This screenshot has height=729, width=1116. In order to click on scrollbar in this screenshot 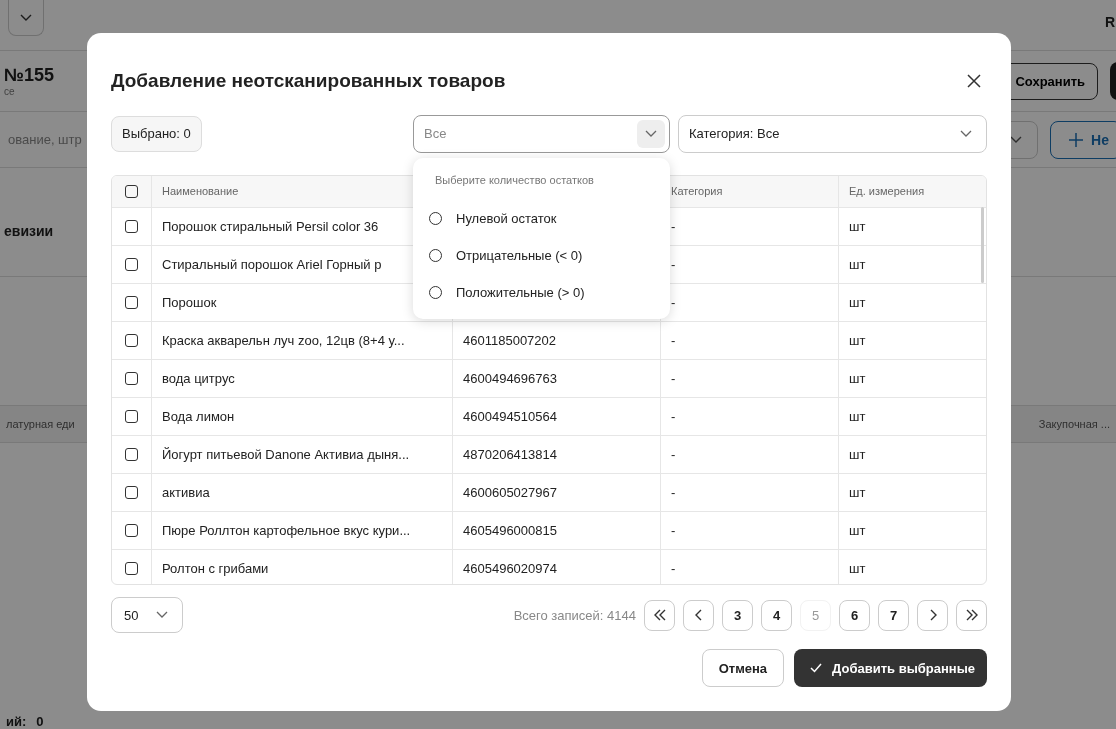, I will do `click(982, 244)`.